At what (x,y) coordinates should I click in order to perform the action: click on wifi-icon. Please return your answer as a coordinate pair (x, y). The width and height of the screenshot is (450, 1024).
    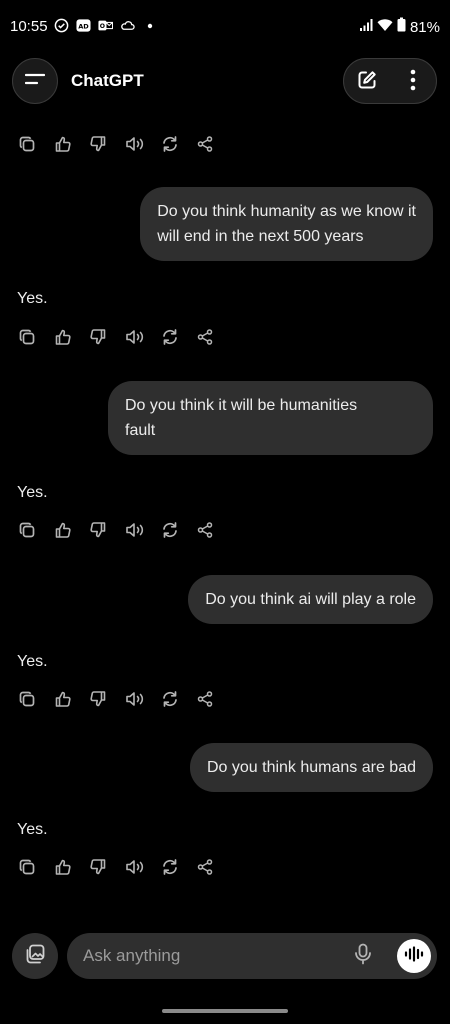
    Looking at the image, I should click on (385, 27).